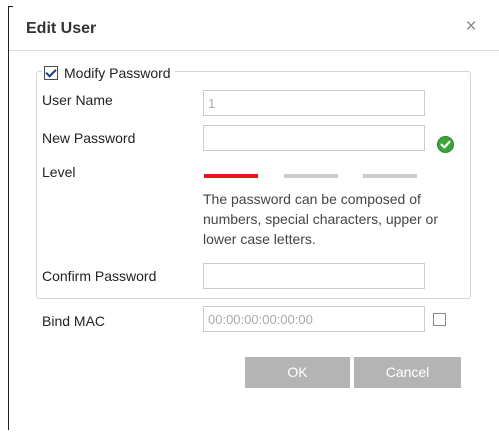 The height and width of the screenshot is (432, 499). What do you see at coordinates (61, 28) in the screenshot?
I see `dialog-title: Edit User` at bounding box center [61, 28].